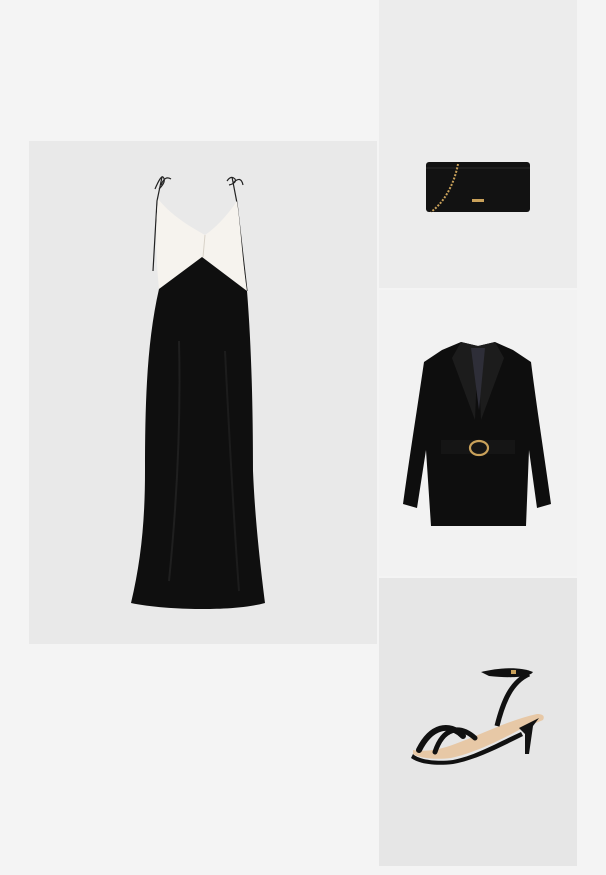 The height and width of the screenshot is (875, 606). What do you see at coordinates (198, 392) in the screenshot?
I see `dress-icon` at bounding box center [198, 392].